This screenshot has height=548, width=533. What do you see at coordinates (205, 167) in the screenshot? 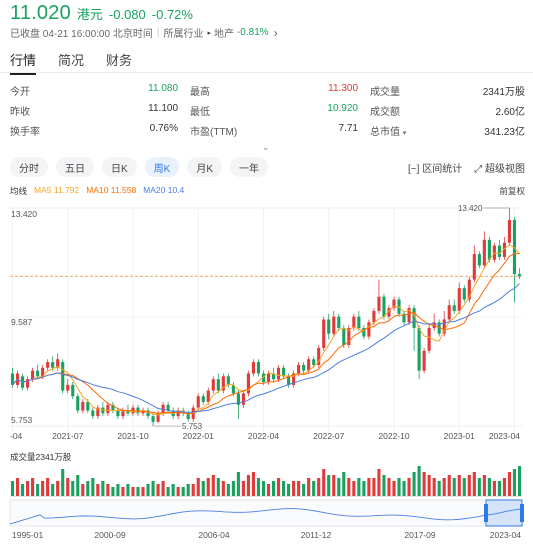
I see `period-monthly-k: 月K` at bounding box center [205, 167].